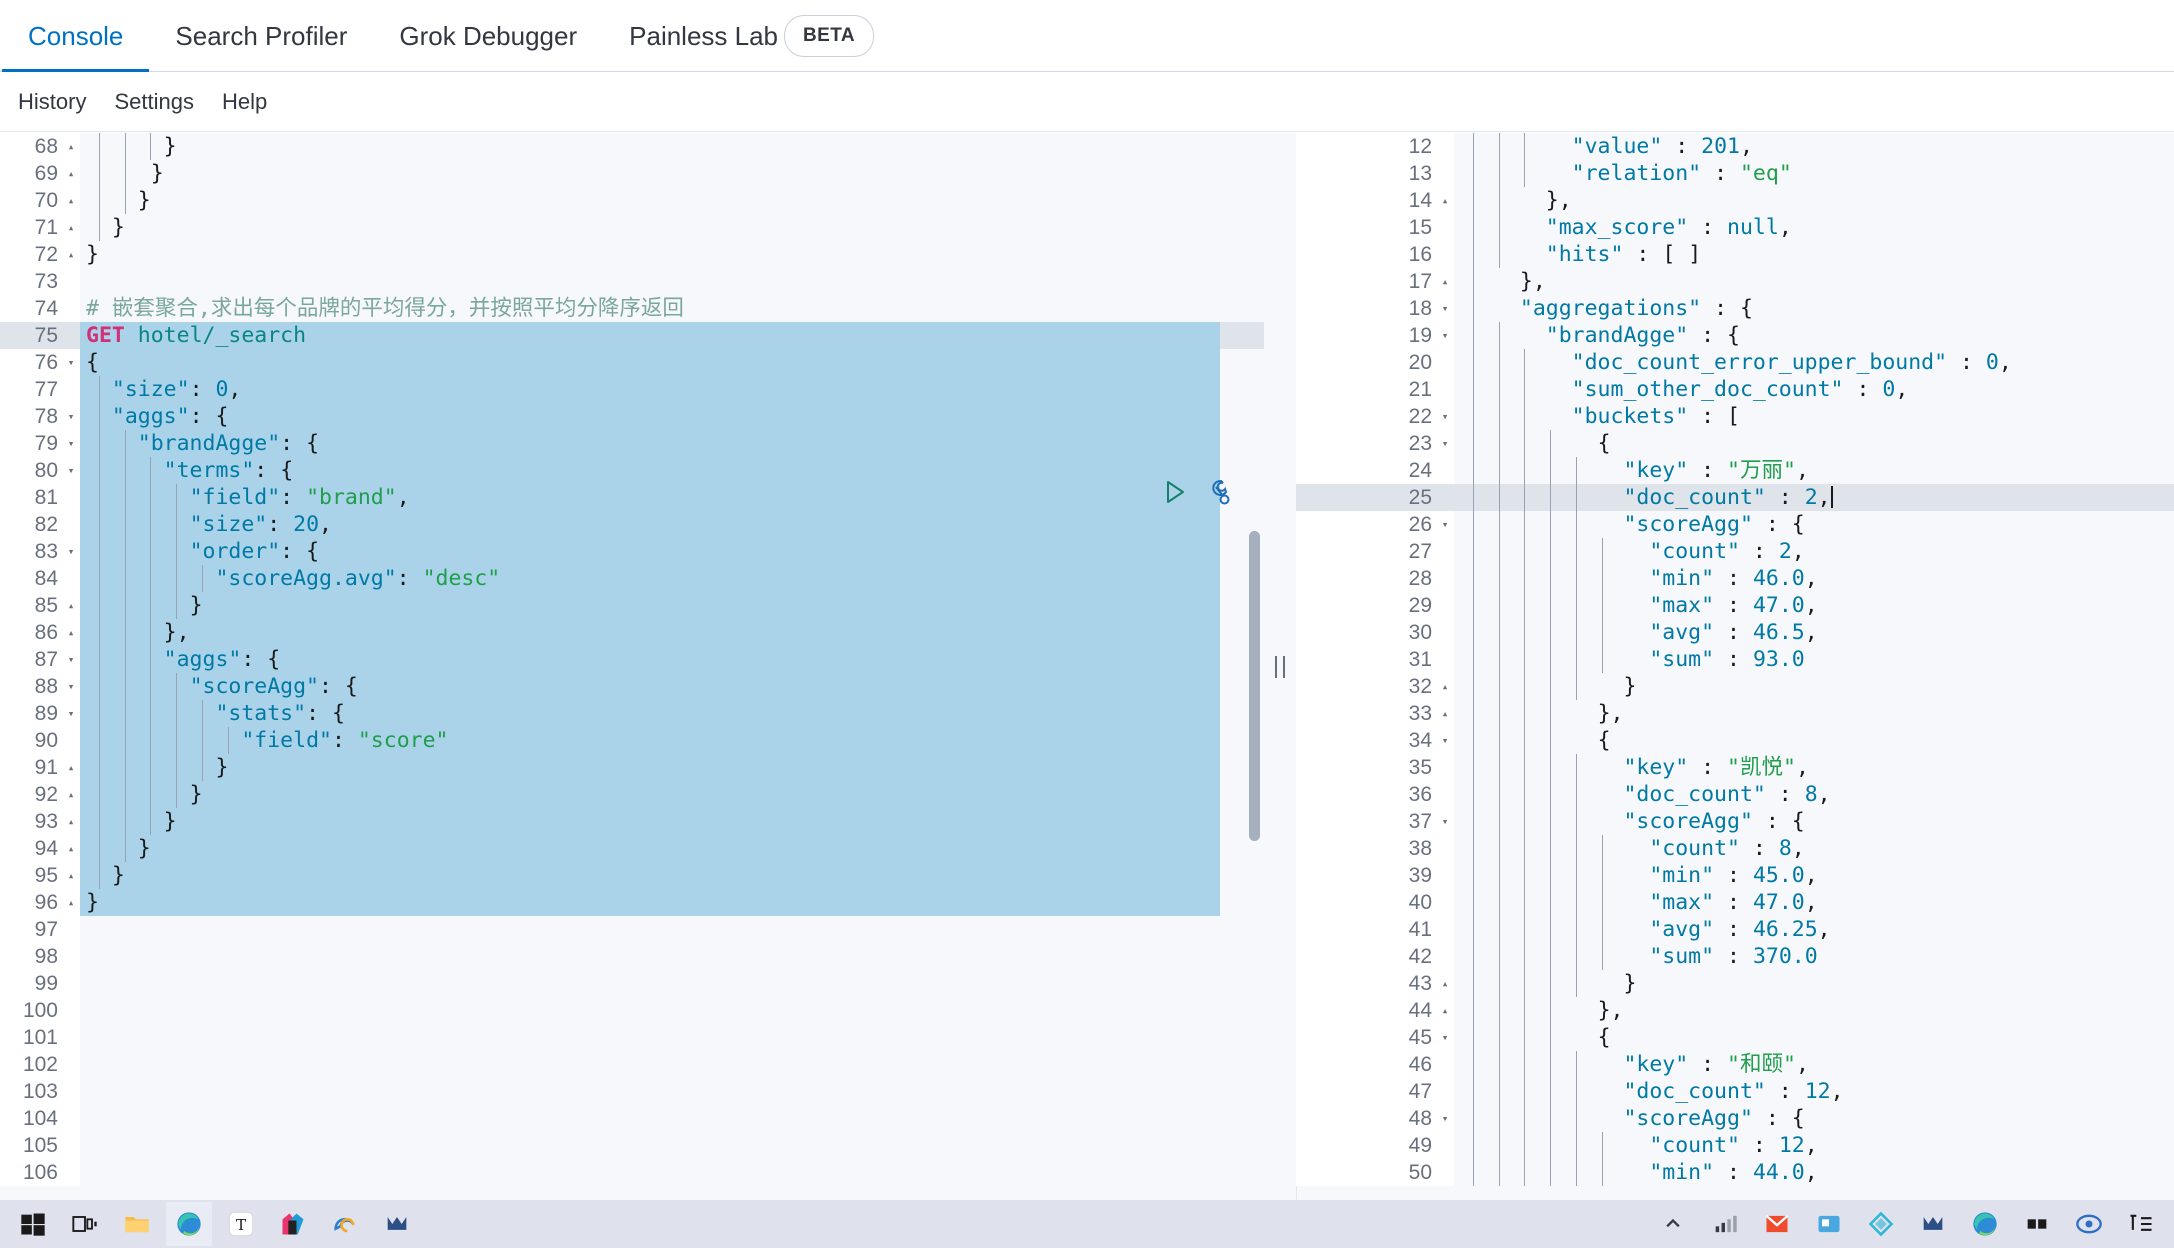  Describe the element at coordinates (1280, 666) in the screenshot. I see `pane-splitter` at that location.